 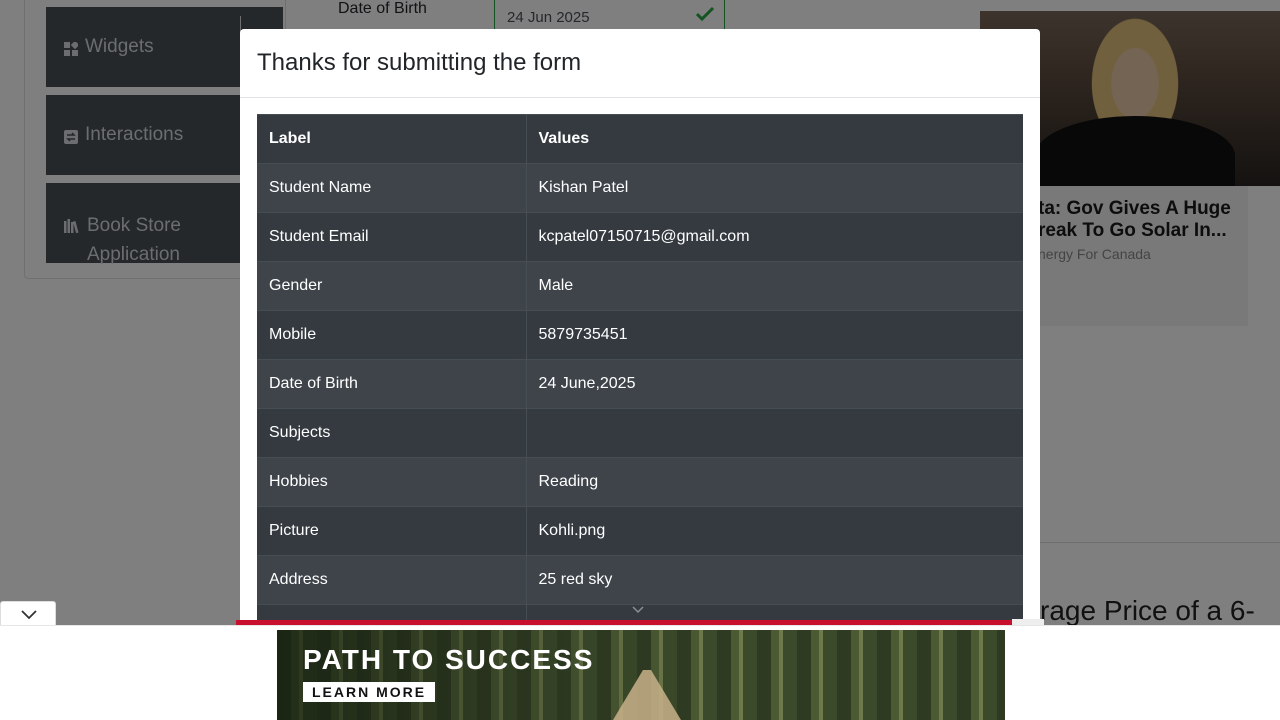 I want to click on row-value: kcpatel07150715@gmail.com, so click(x=774, y=237).